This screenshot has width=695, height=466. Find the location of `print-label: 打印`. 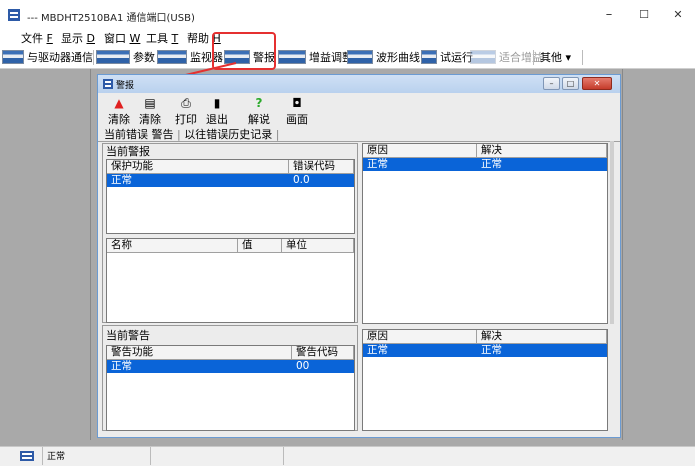

print-label: 打印 is located at coordinates (186, 119).